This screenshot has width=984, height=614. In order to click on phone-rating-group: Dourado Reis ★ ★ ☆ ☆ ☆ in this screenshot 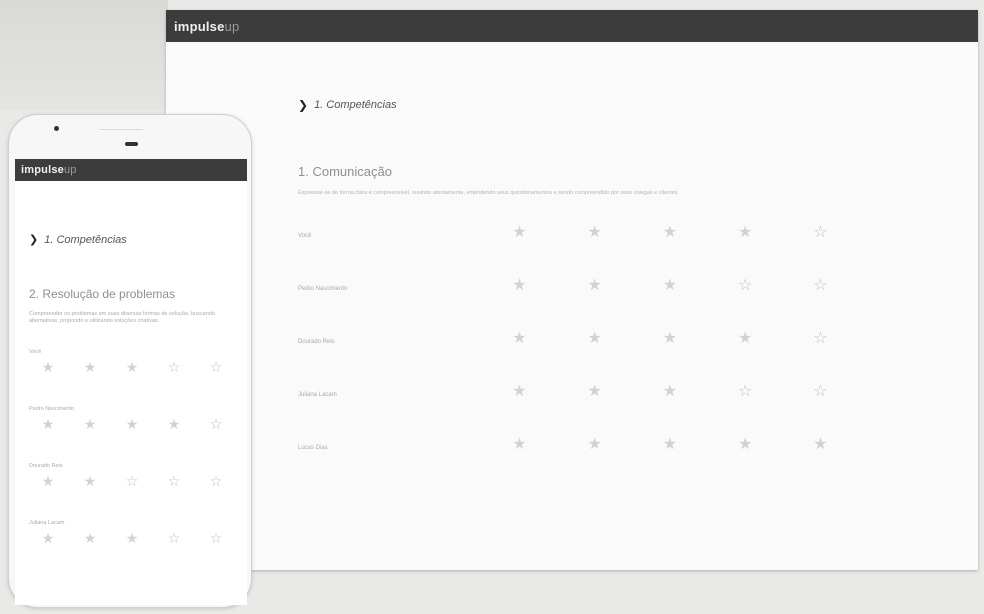, I will do `click(132, 491)`.